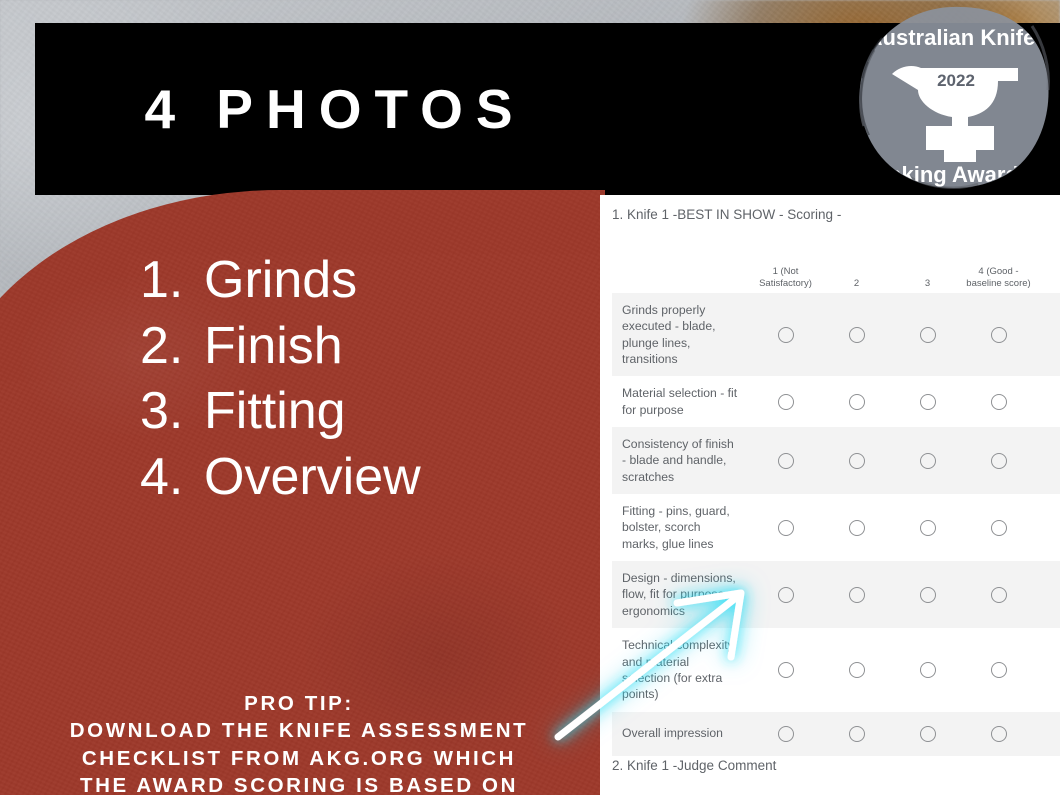  Describe the element at coordinates (299, 703) in the screenshot. I see `pro-tip-heading: PRO TIP:` at that location.